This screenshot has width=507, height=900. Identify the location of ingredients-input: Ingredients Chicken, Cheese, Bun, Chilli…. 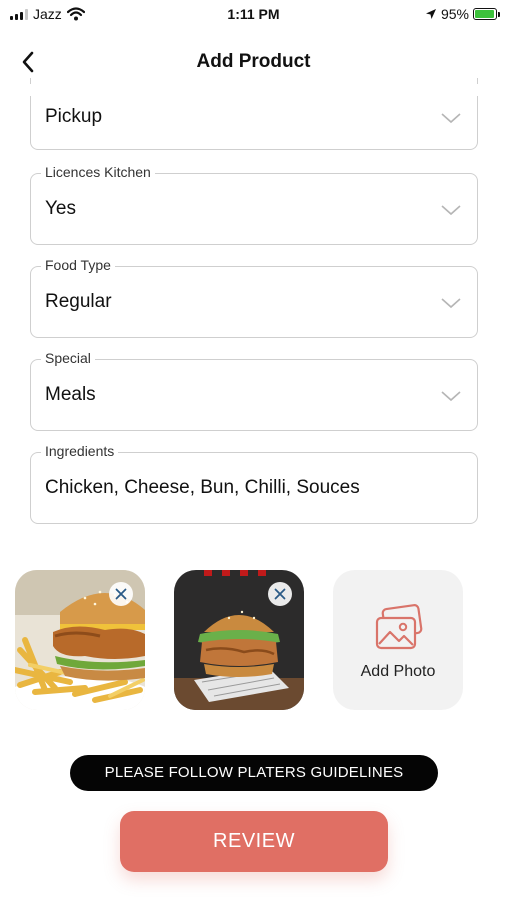
(254, 483).